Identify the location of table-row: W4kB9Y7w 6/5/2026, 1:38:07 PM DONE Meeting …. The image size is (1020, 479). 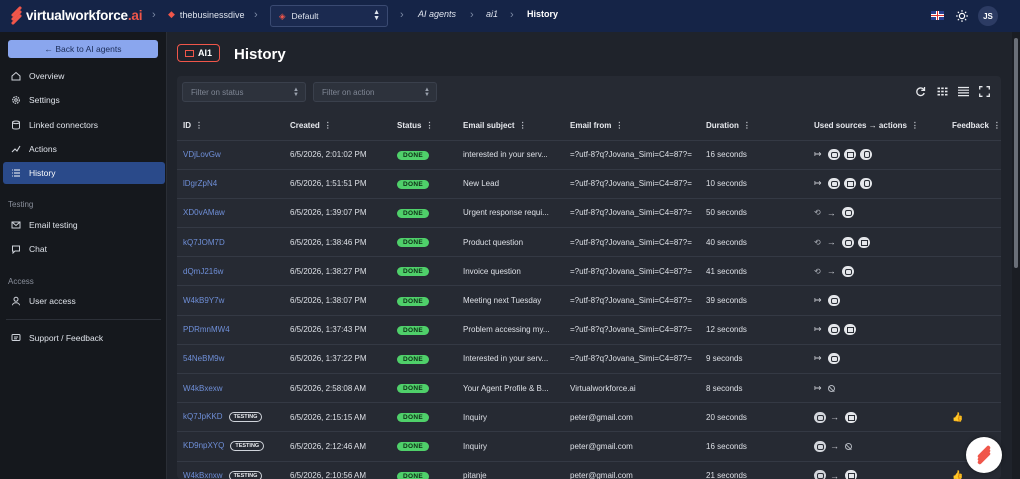
(589, 300).